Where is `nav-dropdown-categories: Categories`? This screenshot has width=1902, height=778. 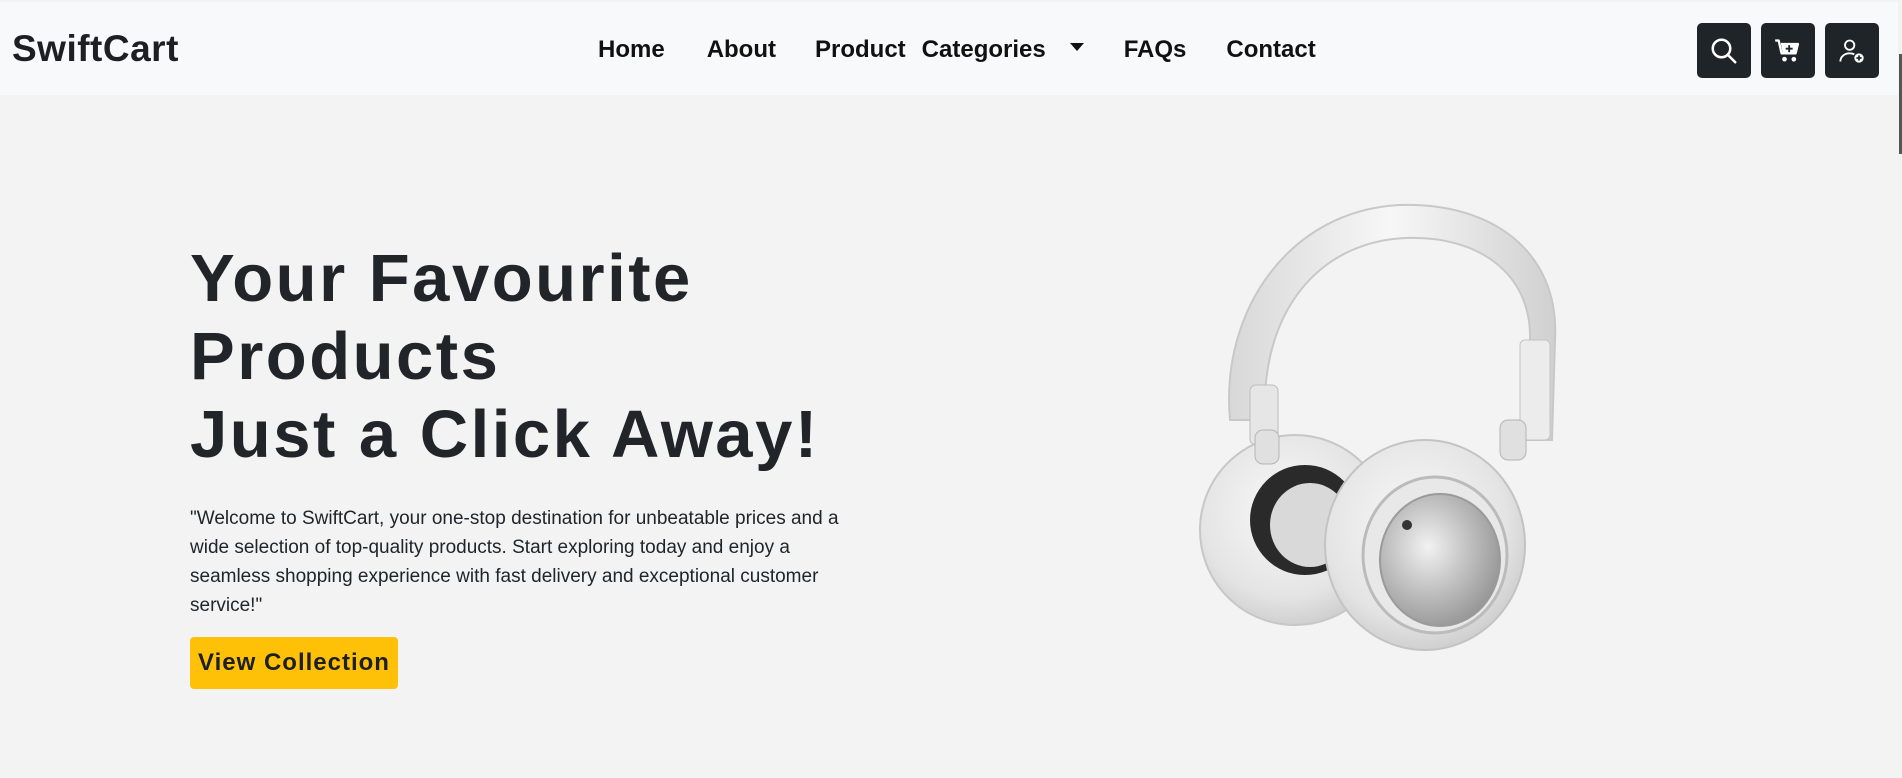
nav-dropdown-categories: Categories is located at coordinates (1003, 50).